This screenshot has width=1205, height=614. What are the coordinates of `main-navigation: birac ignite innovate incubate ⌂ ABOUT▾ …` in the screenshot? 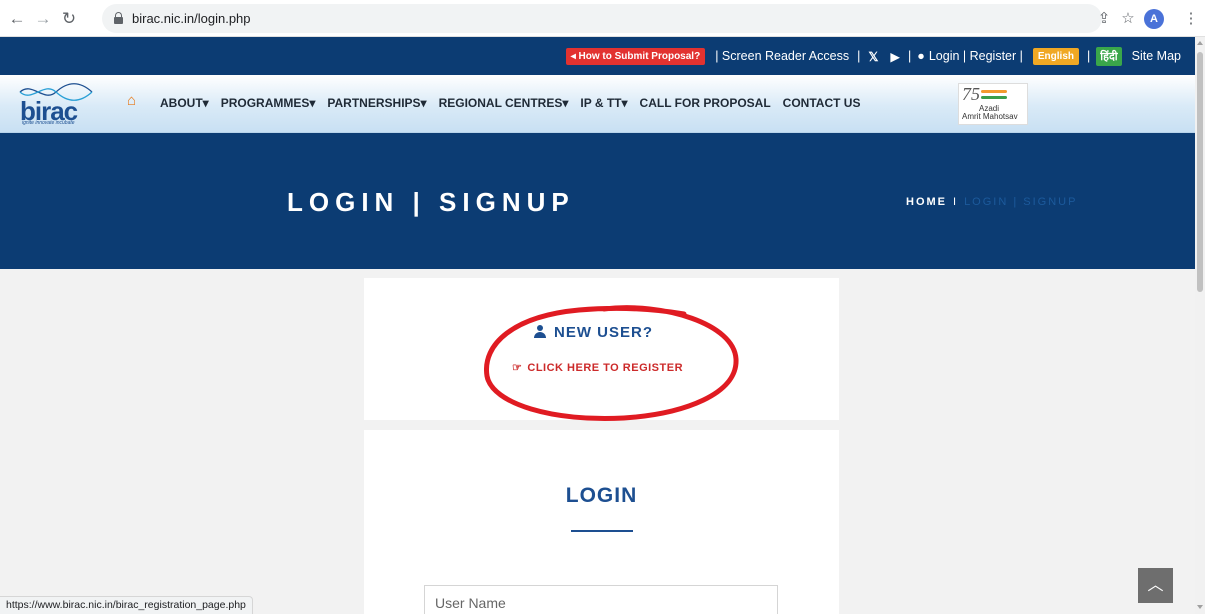 It's located at (597, 104).